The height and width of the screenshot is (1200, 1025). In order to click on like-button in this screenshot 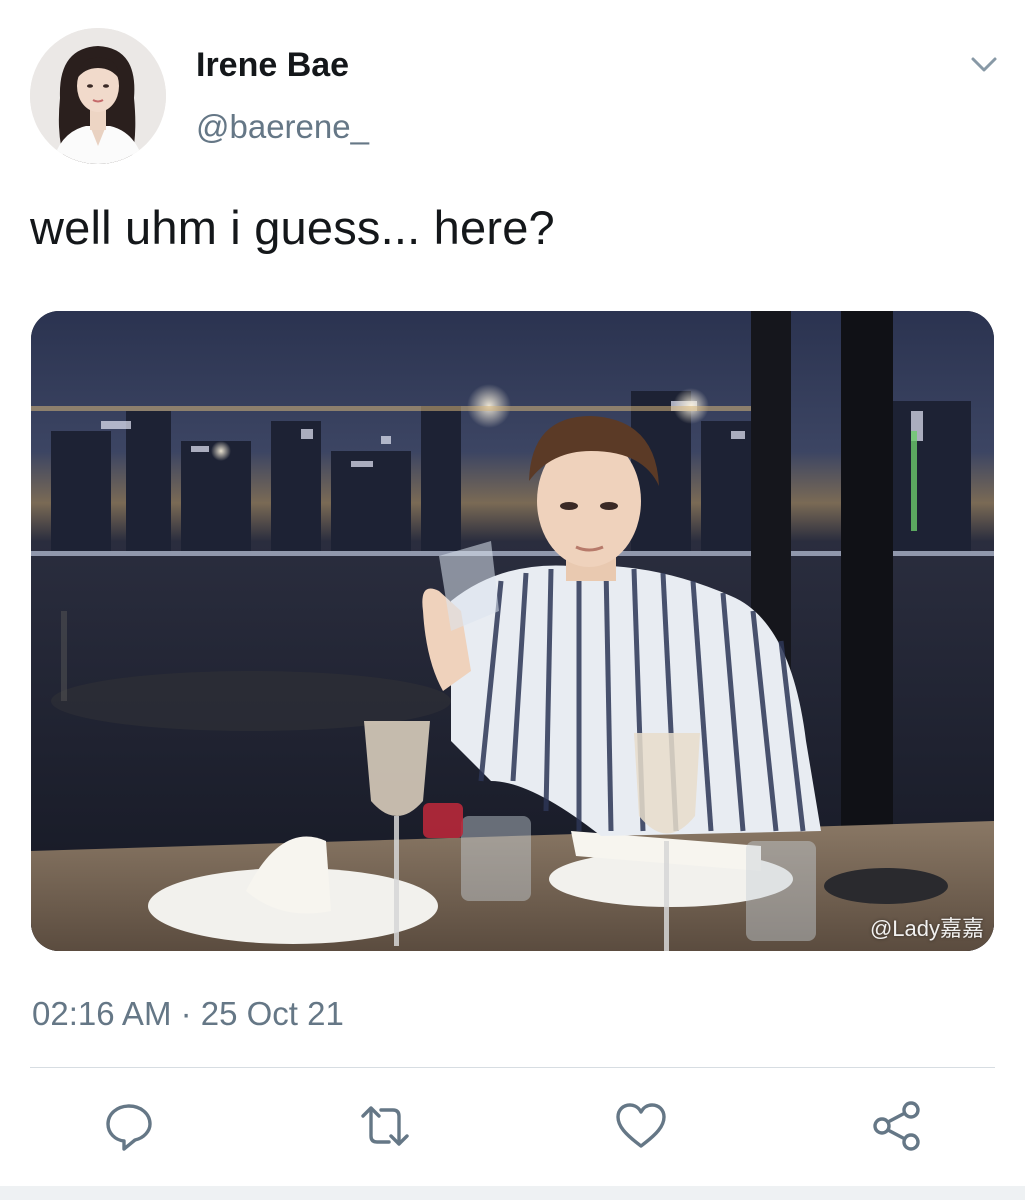, I will do `click(641, 1126)`.